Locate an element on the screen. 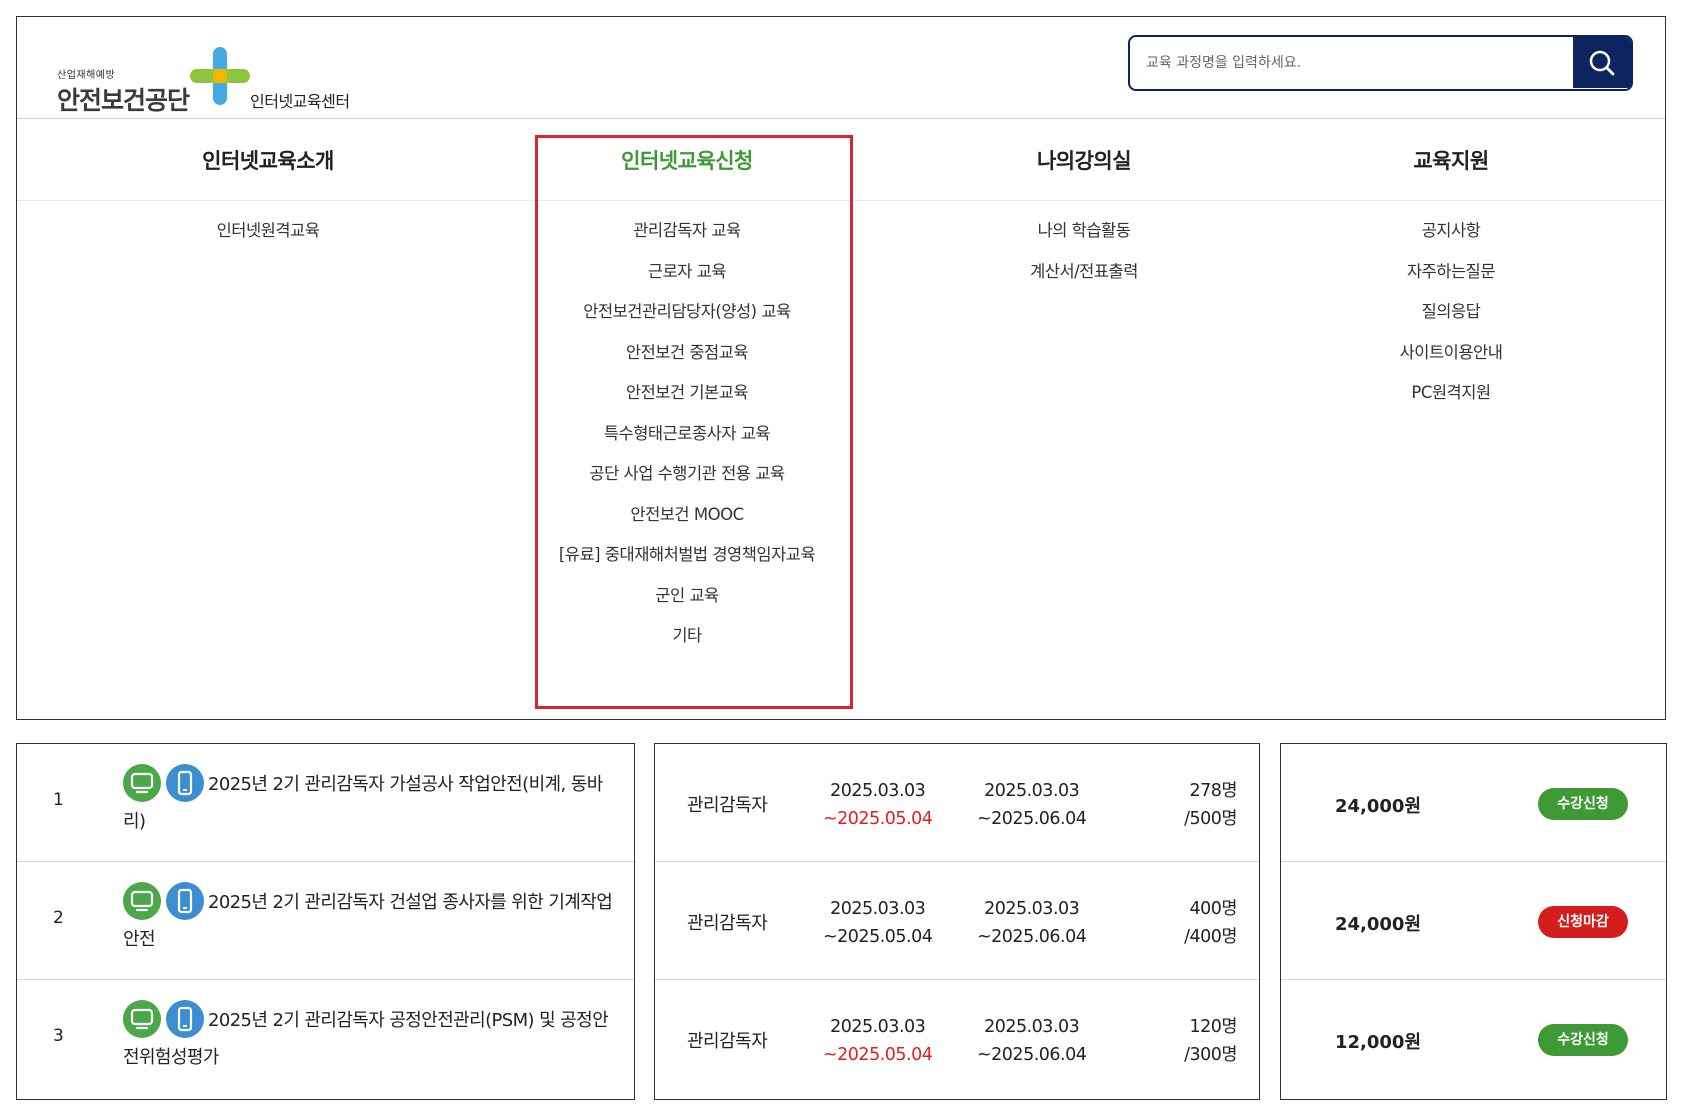  table-row: 2 2025년 2기 관리감독자 건설업 종사자를 위한 기계작업 안전 is located at coordinates (325, 921).